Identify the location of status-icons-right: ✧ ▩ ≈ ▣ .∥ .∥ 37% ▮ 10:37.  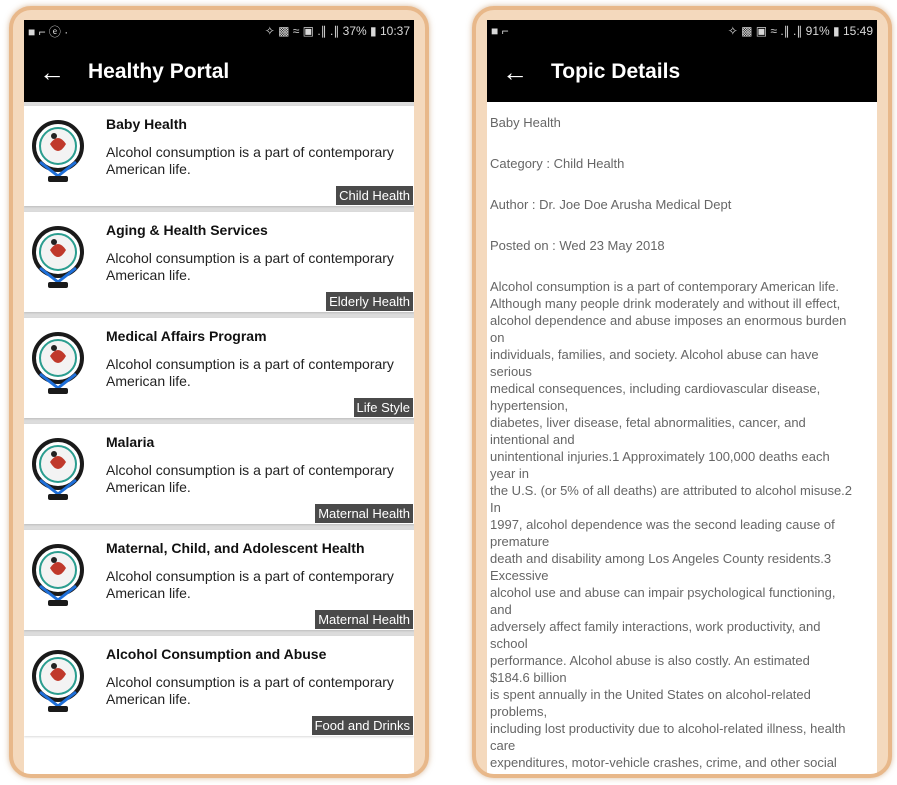
(337, 31).